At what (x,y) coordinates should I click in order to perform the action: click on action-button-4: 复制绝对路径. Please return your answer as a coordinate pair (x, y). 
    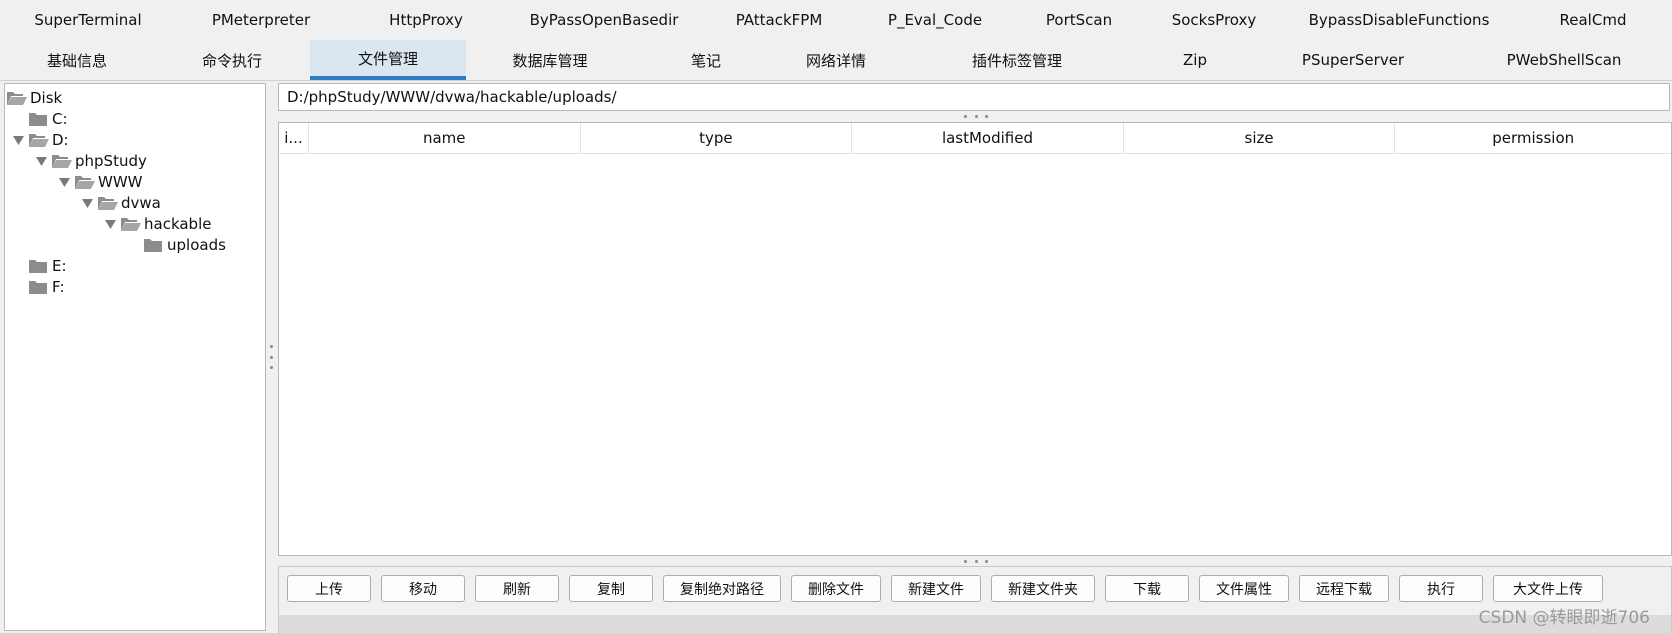
    Looking at the image, I should click on (722, 588).